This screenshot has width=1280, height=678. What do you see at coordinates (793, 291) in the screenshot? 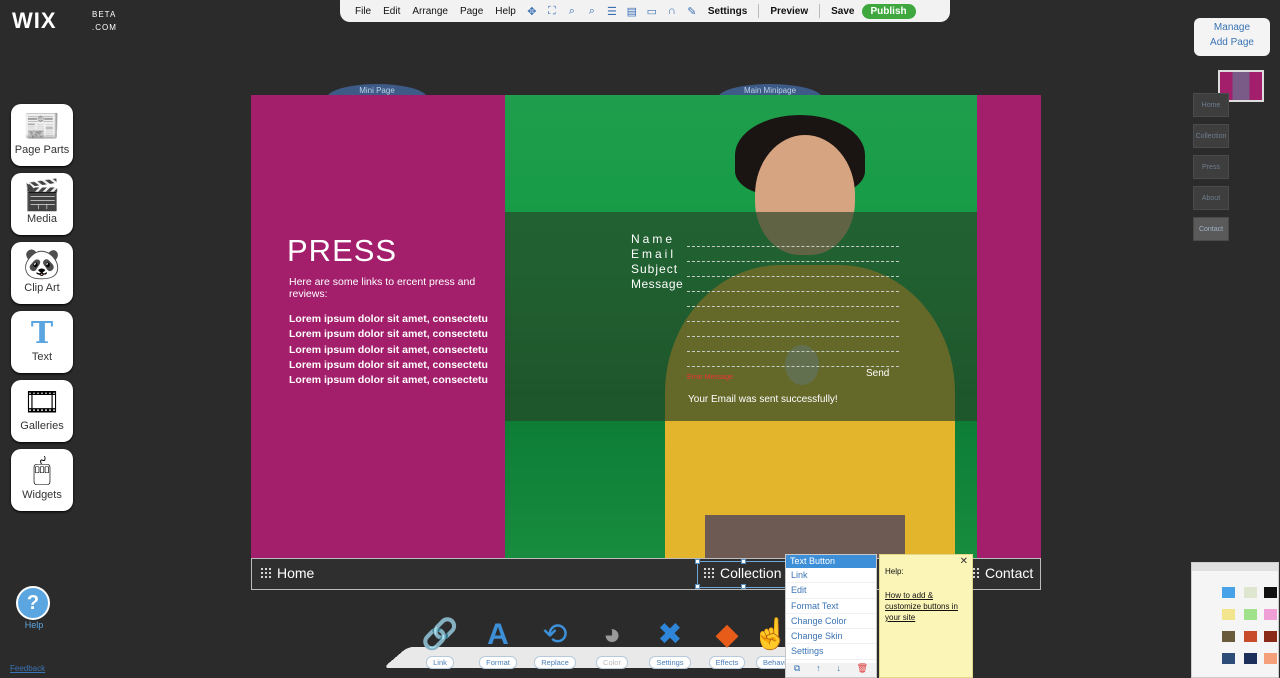
I see `form-message-field` at bounding box center [793, 291].